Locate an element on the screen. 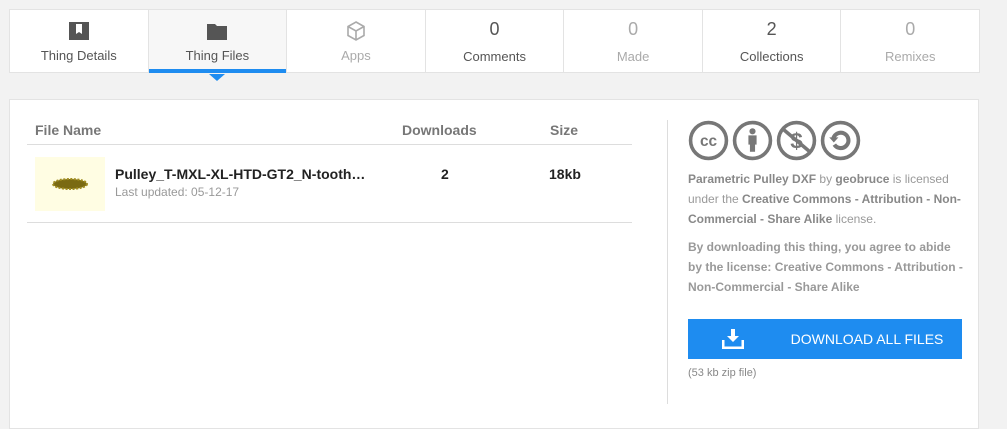 The height and width of the screenshot is (429, 1007). share-alike-icon is located at coordinates (840, 140).